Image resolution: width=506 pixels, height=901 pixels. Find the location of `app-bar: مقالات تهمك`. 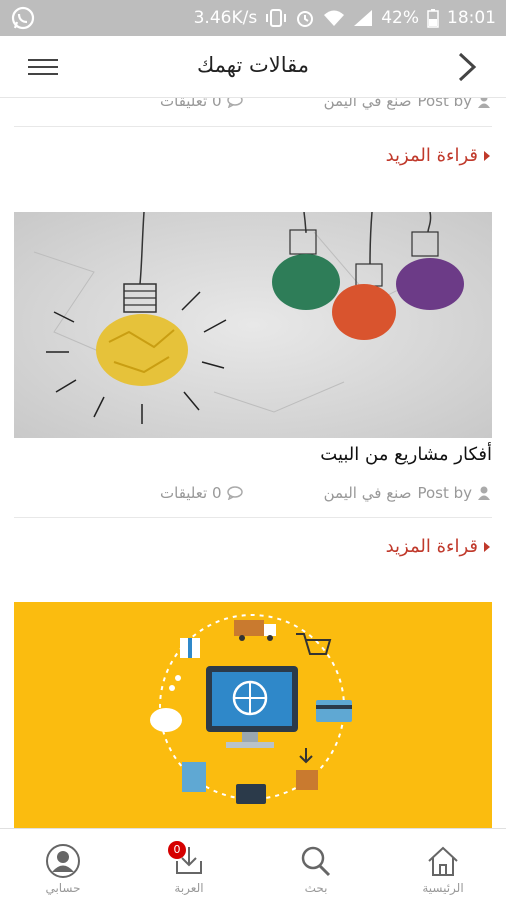

app-bar: مقالات تهمك is located at coordinates (253, 67).